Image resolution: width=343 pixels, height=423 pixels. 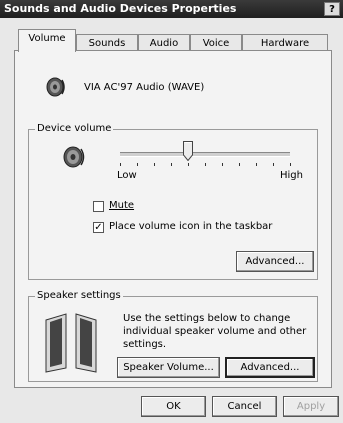 What do you see at coordinates (120, 8) in the screenshot?
I see `window-title: Sounds and Audio Devices Properties` at bounding box center [120, 8].